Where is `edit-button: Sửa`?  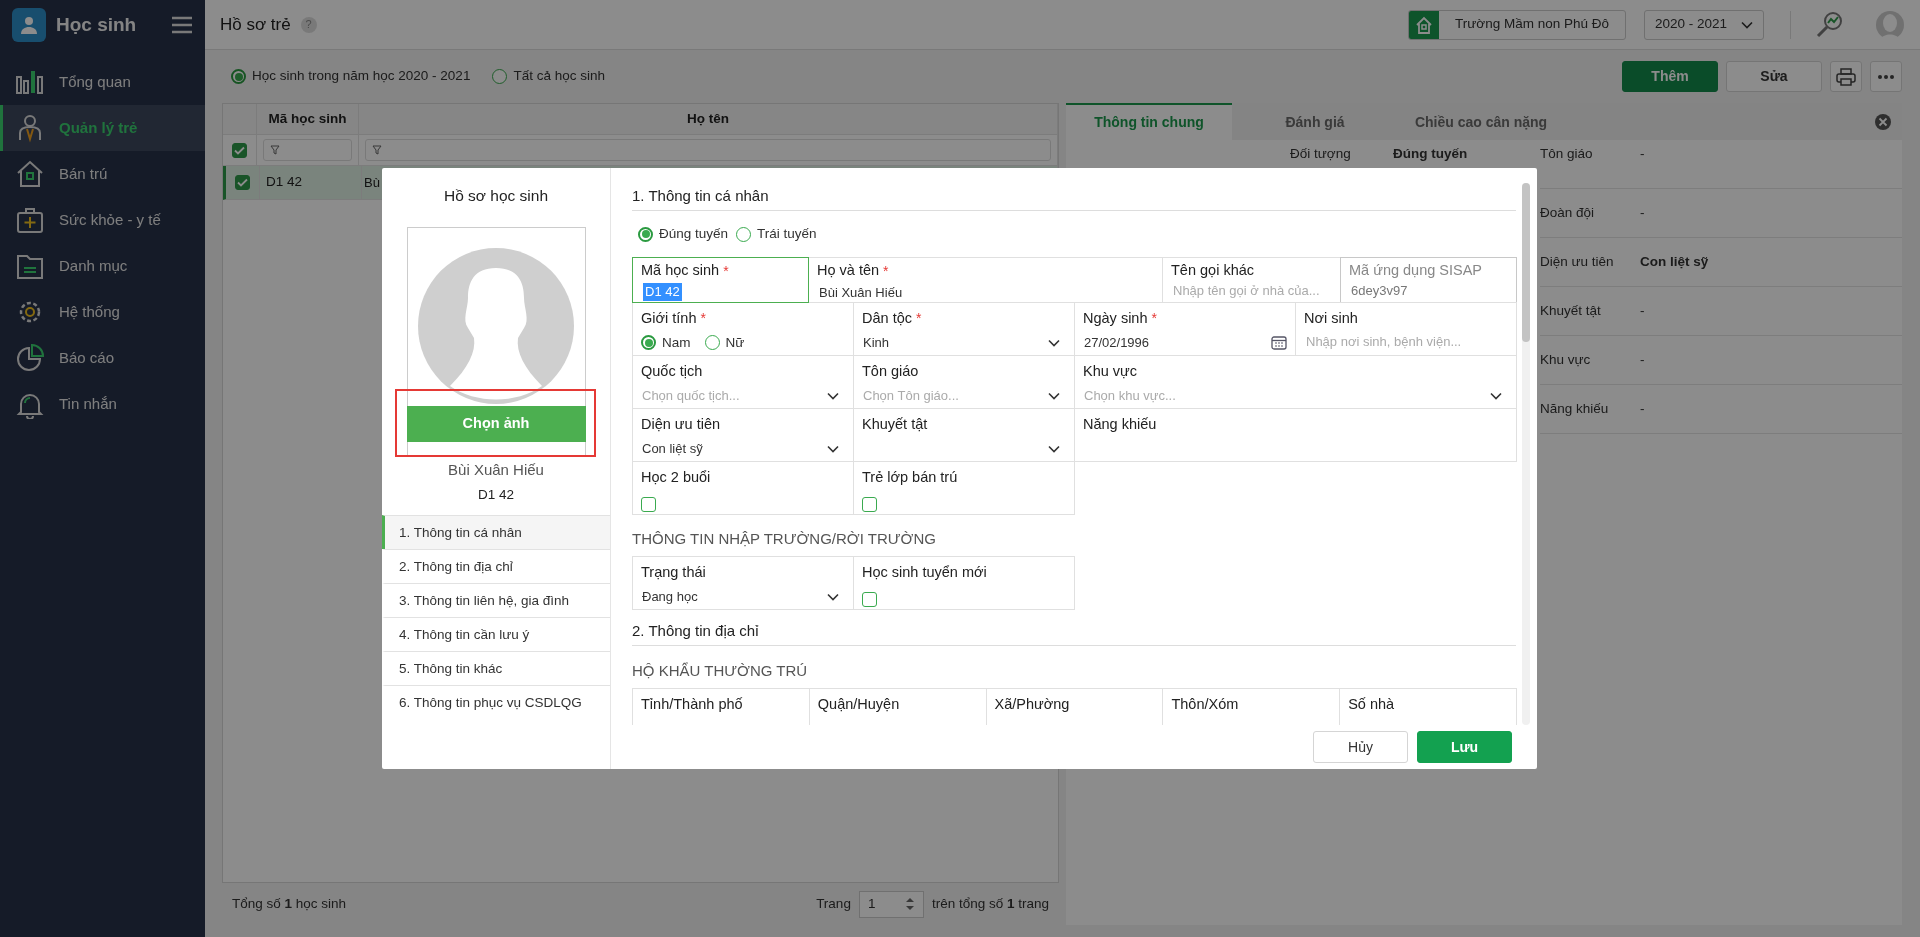 edit-button: Sửa is located at coordinates (1774, 76).